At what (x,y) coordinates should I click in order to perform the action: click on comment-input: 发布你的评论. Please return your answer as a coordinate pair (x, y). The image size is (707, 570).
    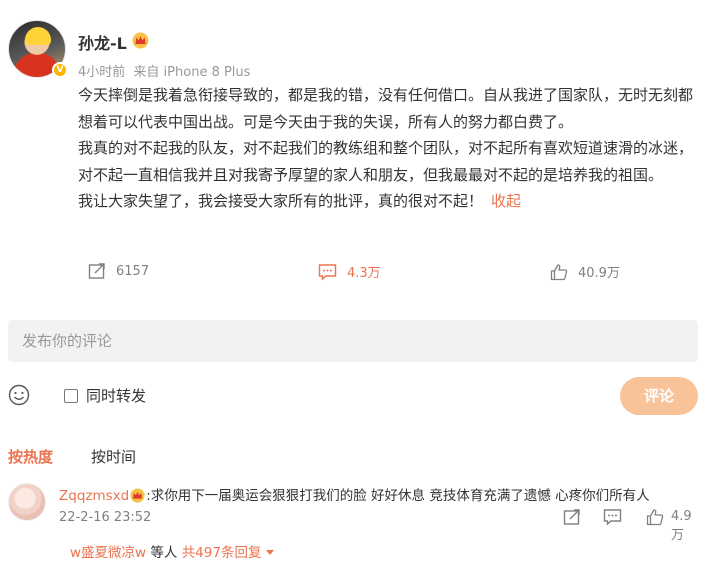
    Looking at the image, I should click on (353, 341).